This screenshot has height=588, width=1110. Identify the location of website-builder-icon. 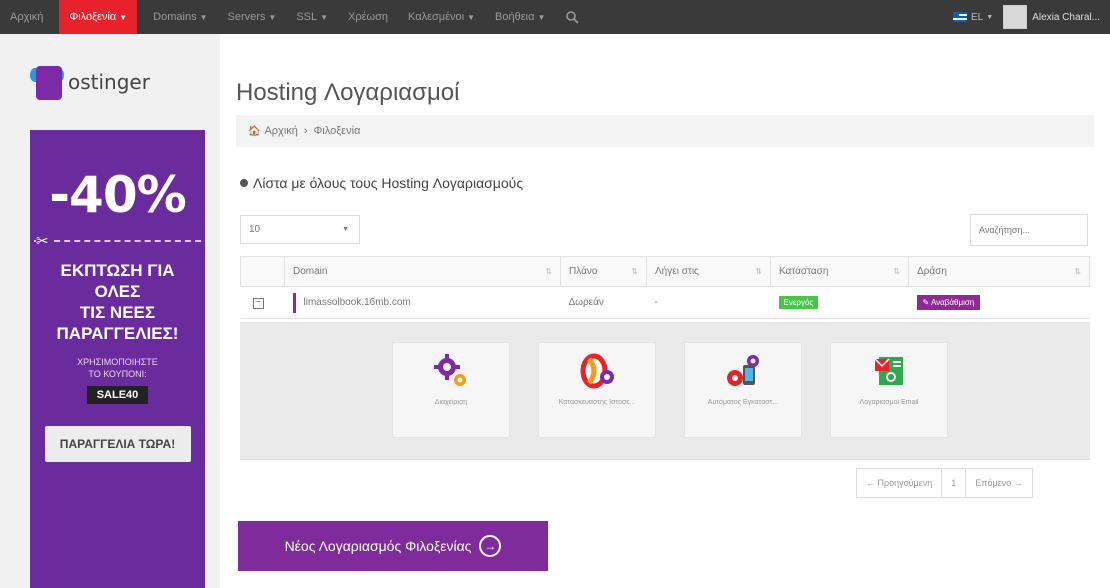
(597, 371).